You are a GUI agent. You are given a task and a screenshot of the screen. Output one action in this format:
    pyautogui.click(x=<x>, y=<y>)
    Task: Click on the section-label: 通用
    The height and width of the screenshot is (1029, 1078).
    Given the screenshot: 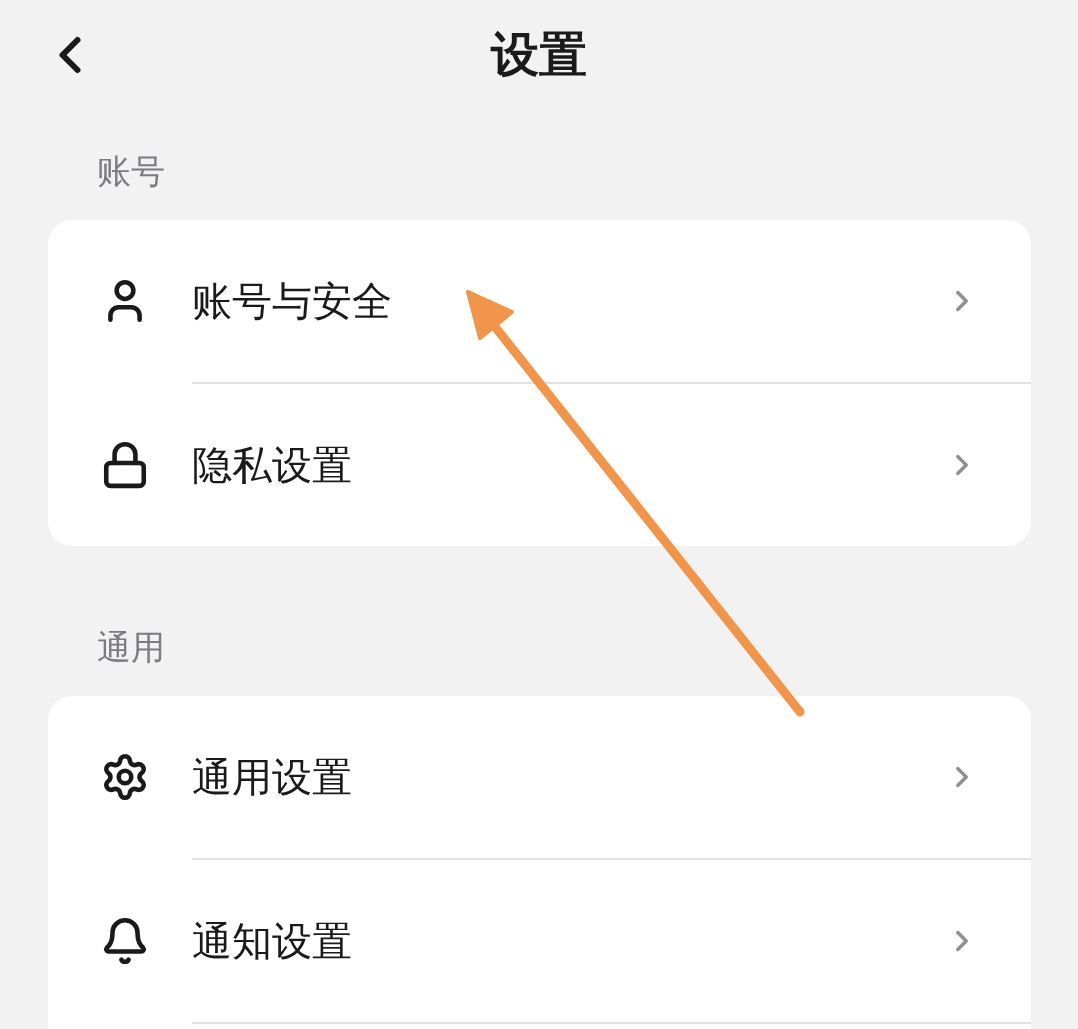 What is the action you would take?
    pyautogui.click(x=131, y=647)
    